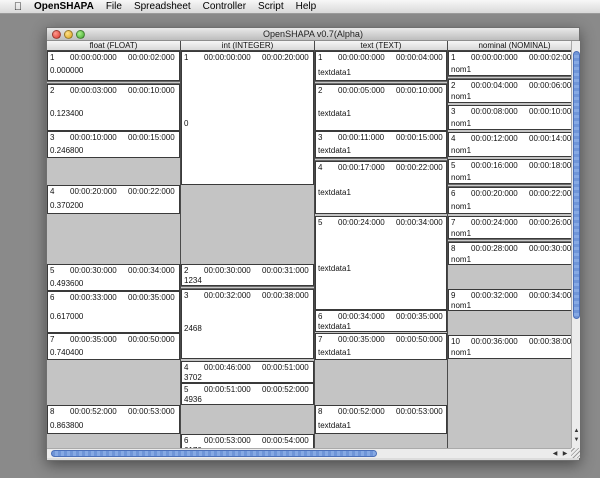 This screenshot has width=600, height=478. Describe the element at coordinates (361, 316) in the screenshot. I see `cell-onset: 00:00:34:000` at that location.